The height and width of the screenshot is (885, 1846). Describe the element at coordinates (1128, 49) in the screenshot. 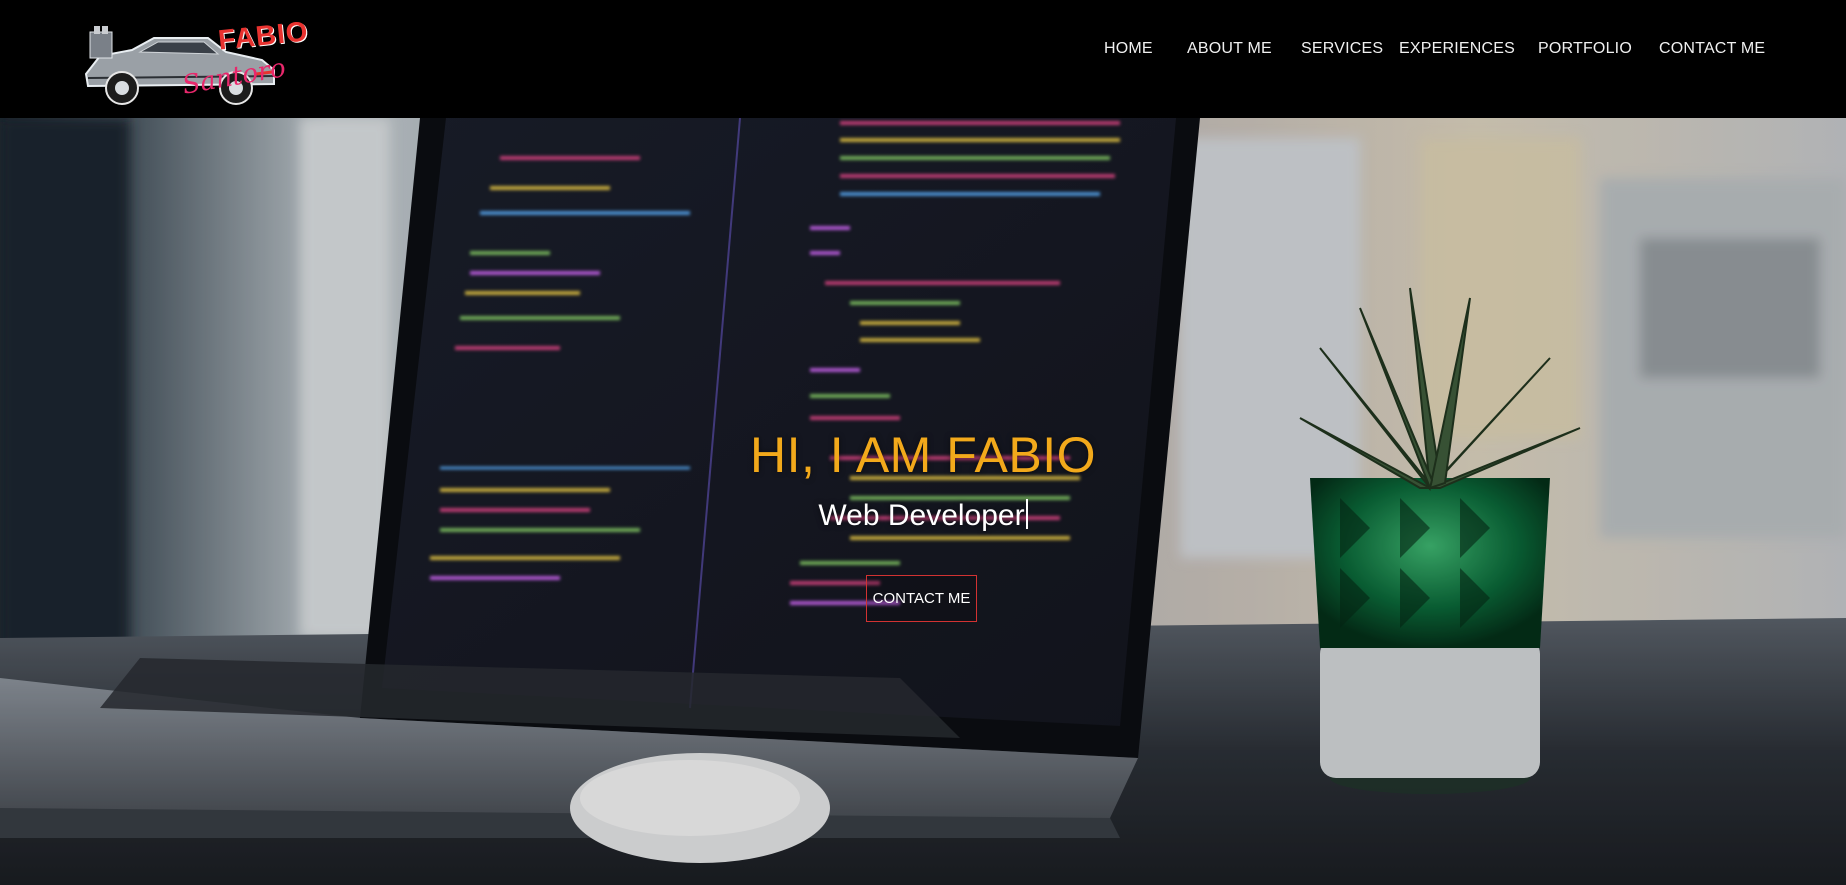

I see `nav-item-home: HOME` at that location.